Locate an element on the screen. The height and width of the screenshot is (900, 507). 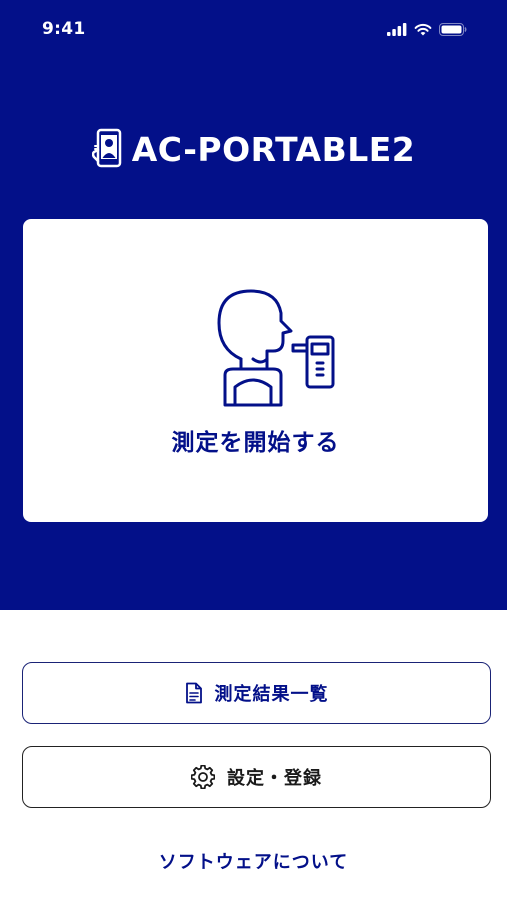
measurement-results-button: 測定結果一覧 is located at coordinates (256, 693).